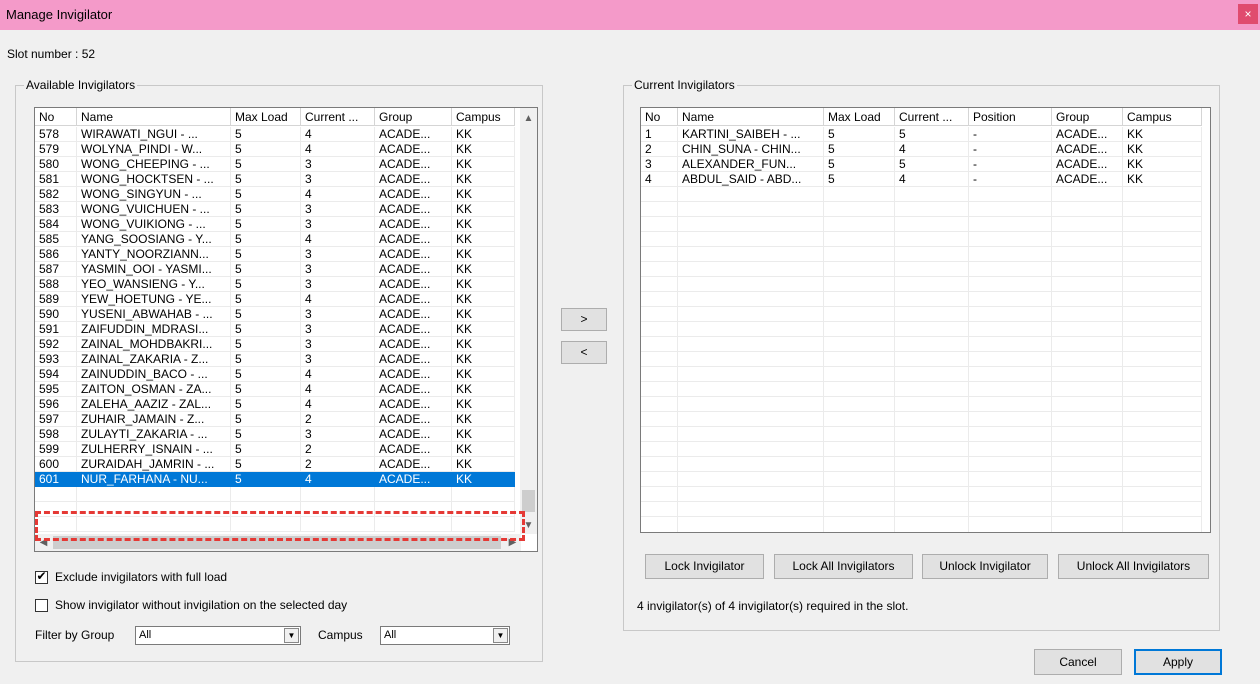  Describe the element at coordinates (1078, 662) in the screenshot. I see `cancel-button: Cancel` at that location.